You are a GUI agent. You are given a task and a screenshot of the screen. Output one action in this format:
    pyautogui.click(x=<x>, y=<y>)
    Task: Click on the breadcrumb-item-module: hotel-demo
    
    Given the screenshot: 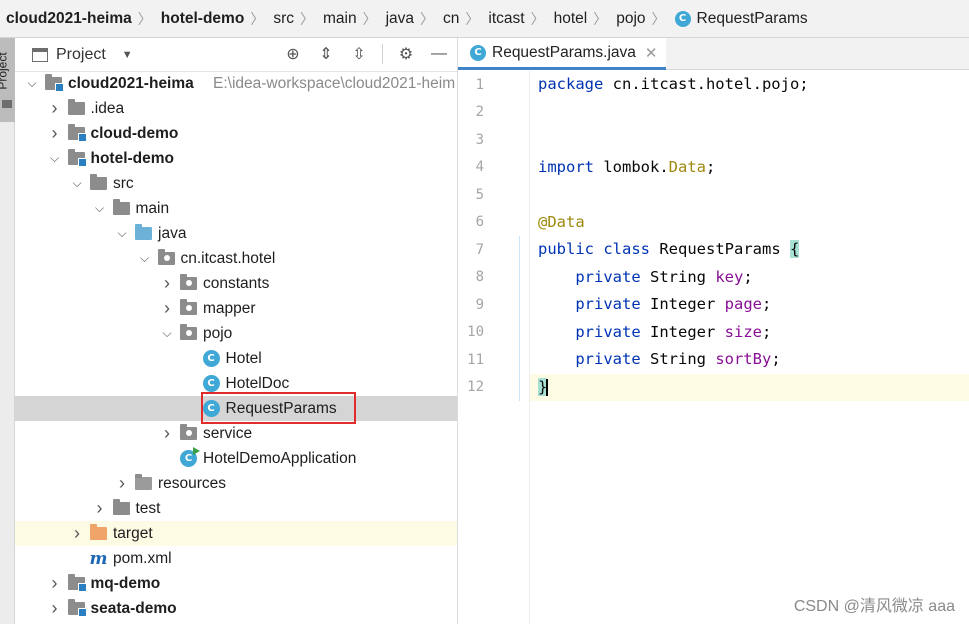 What is the action you would take?
    pyautogui.click(x=203, y=19)
    